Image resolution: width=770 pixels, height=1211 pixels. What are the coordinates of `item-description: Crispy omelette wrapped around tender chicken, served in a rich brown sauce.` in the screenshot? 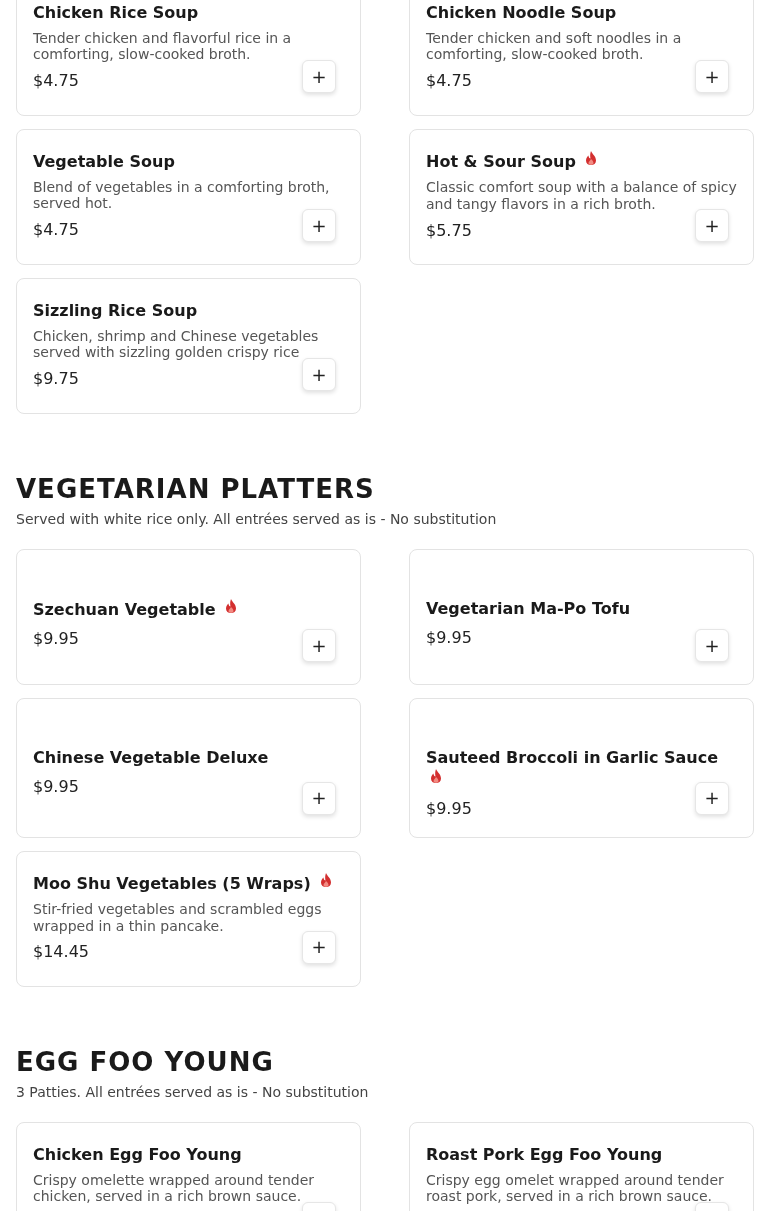 It's located at (174, 1188).